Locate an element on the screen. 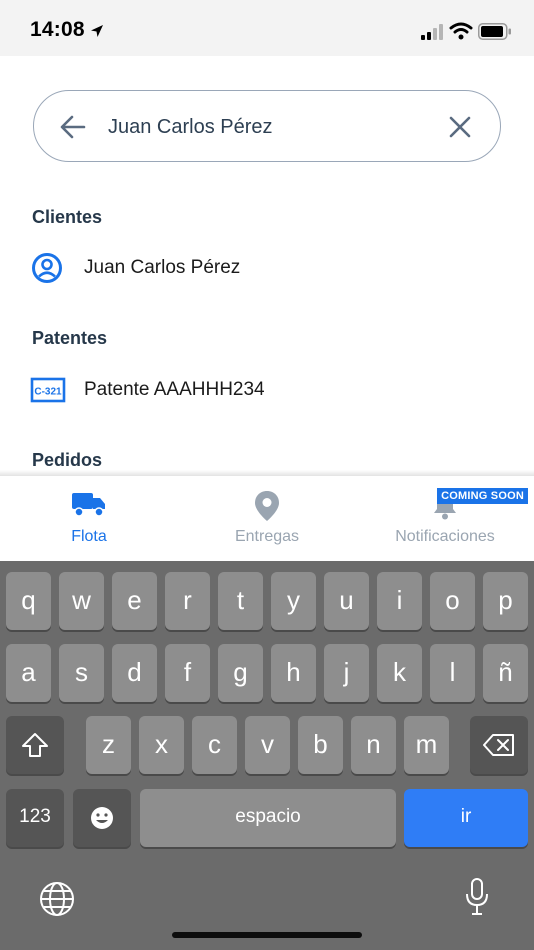  key-q: q is located at coordinates (28, 601).